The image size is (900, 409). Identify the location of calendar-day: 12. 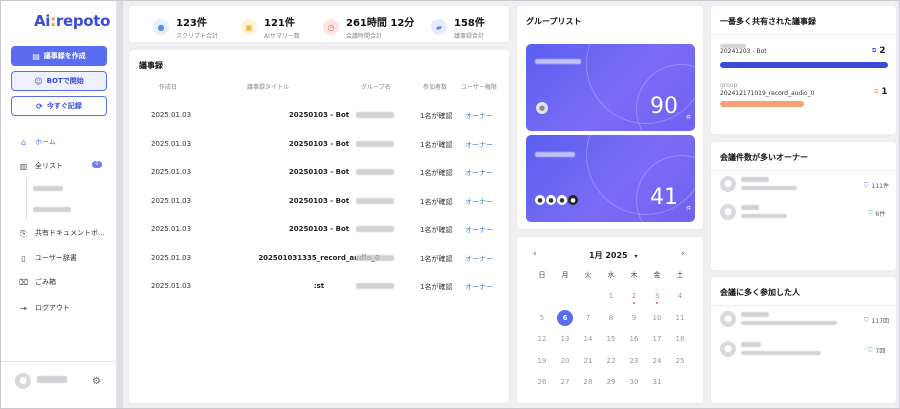
(542, 339).